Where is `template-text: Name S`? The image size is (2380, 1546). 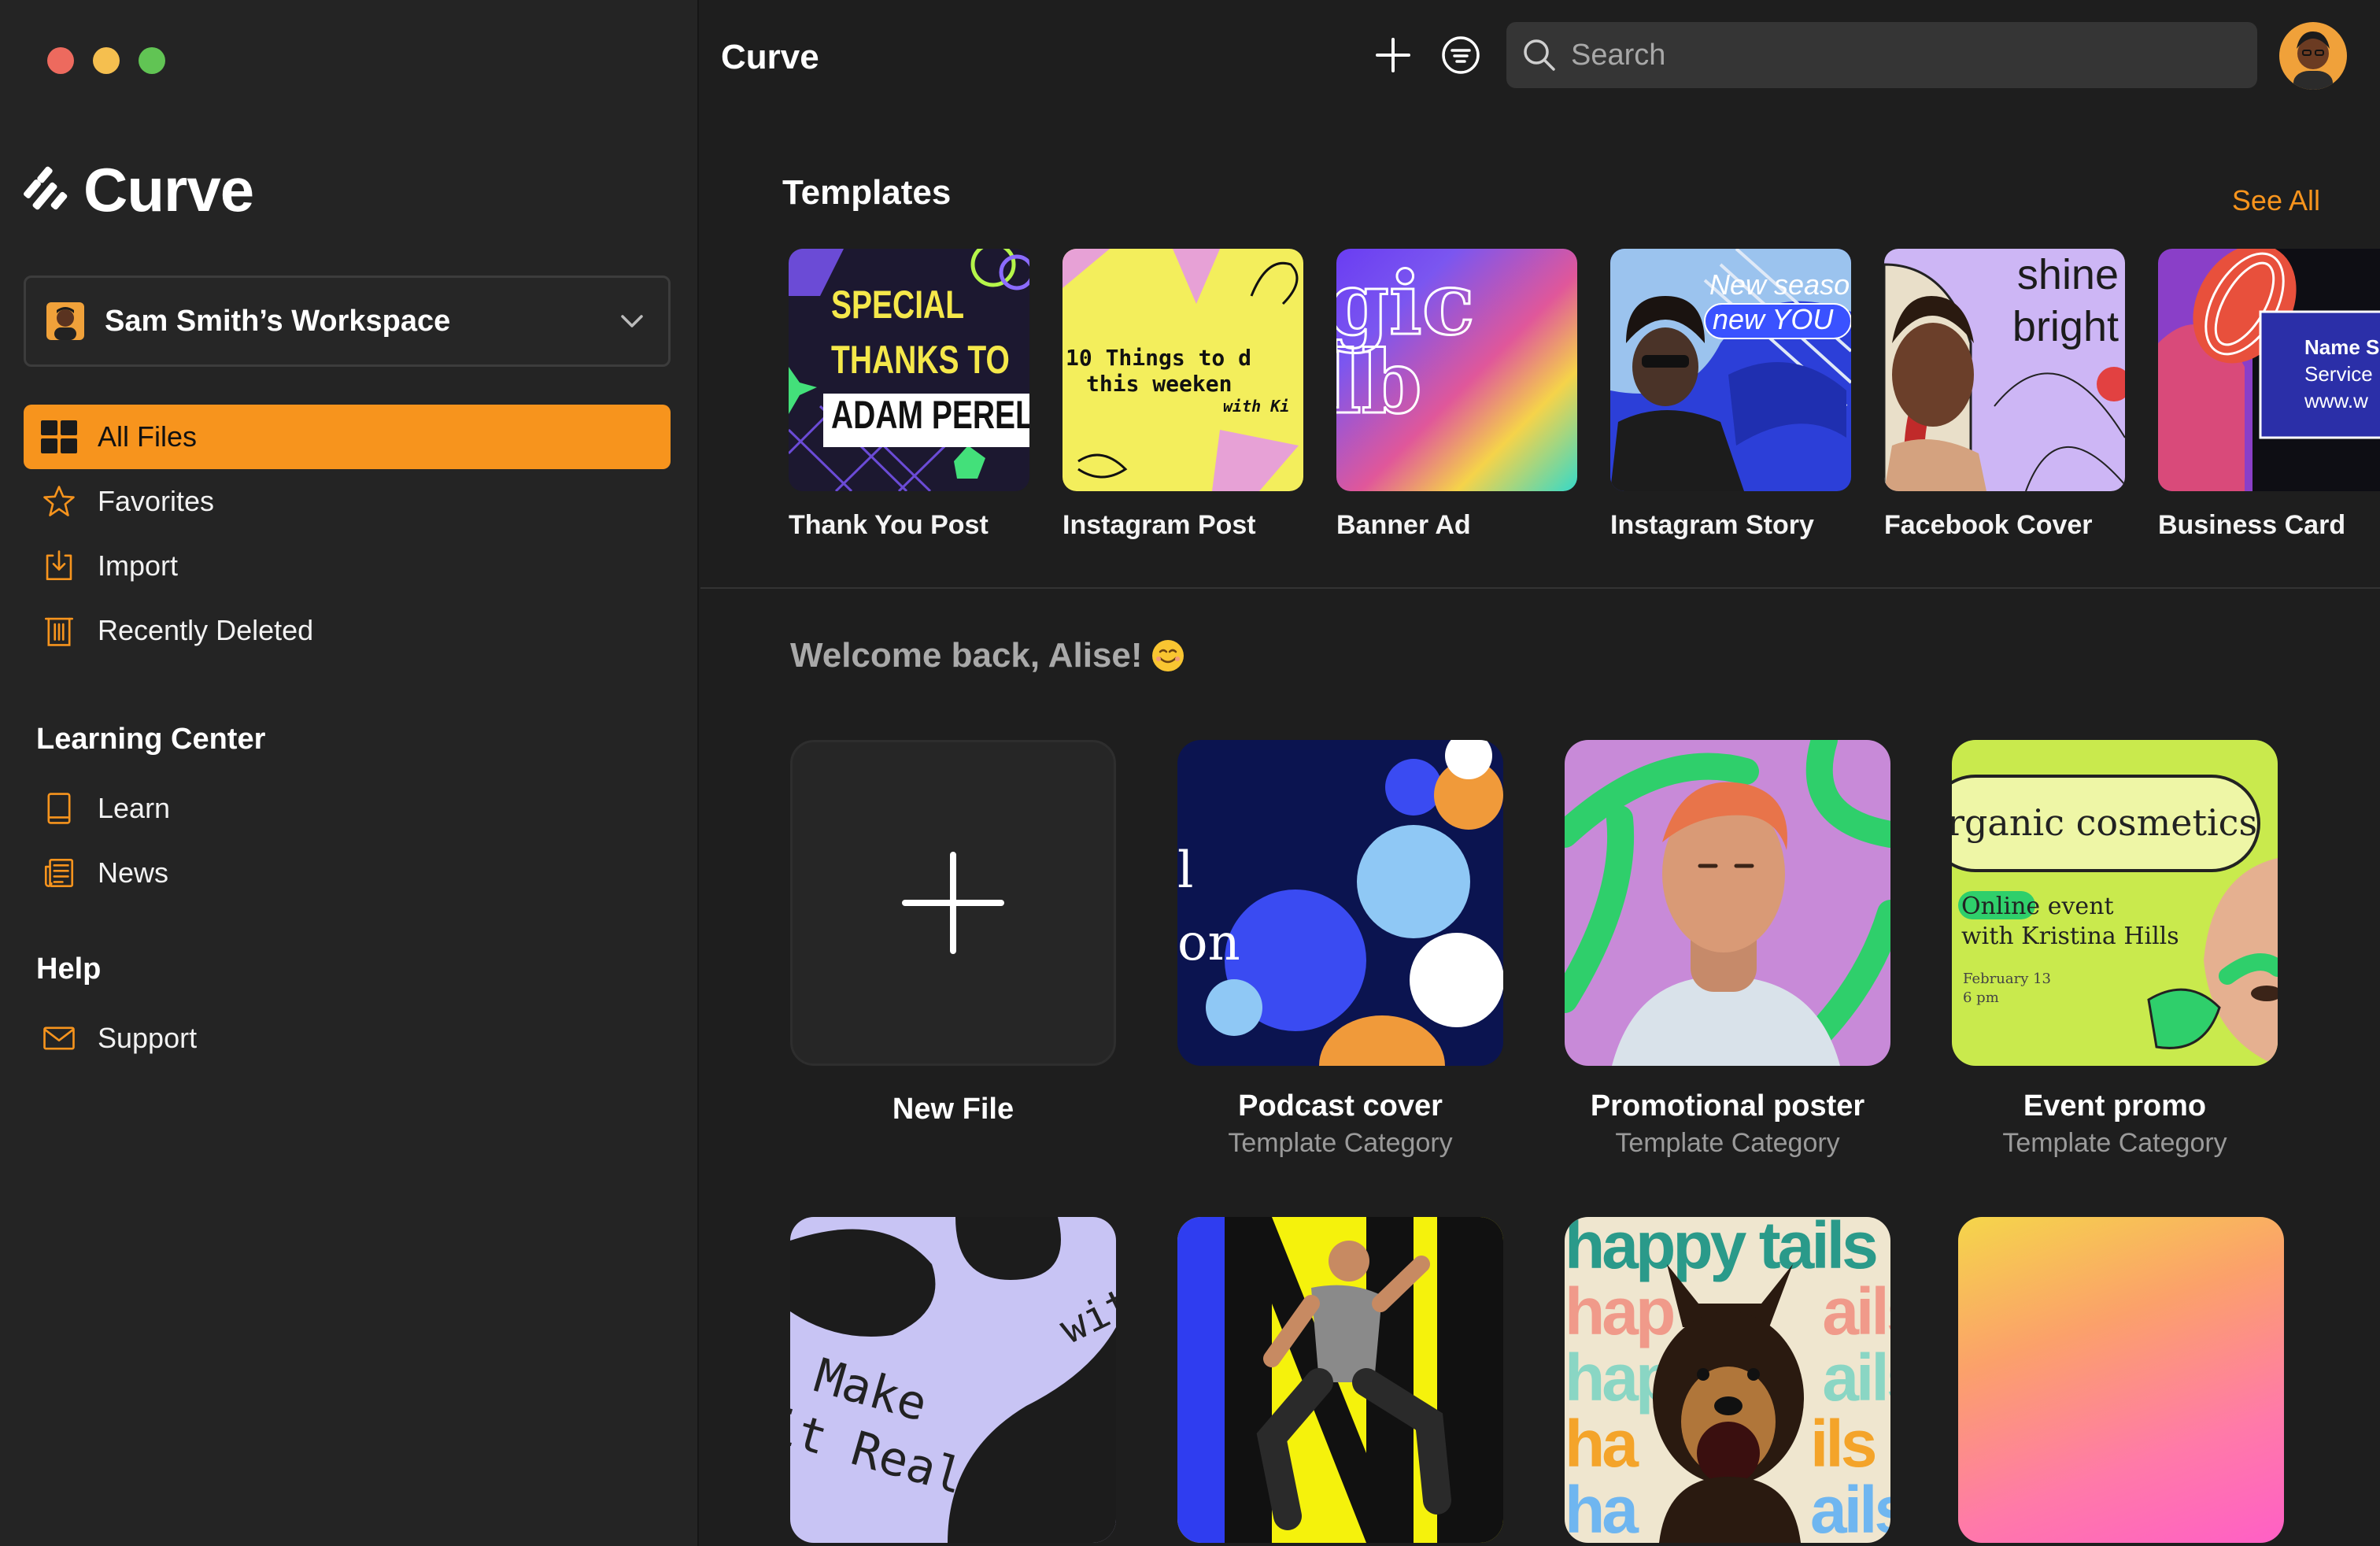
template-text: Name S is located at coordinates (2342, 347).